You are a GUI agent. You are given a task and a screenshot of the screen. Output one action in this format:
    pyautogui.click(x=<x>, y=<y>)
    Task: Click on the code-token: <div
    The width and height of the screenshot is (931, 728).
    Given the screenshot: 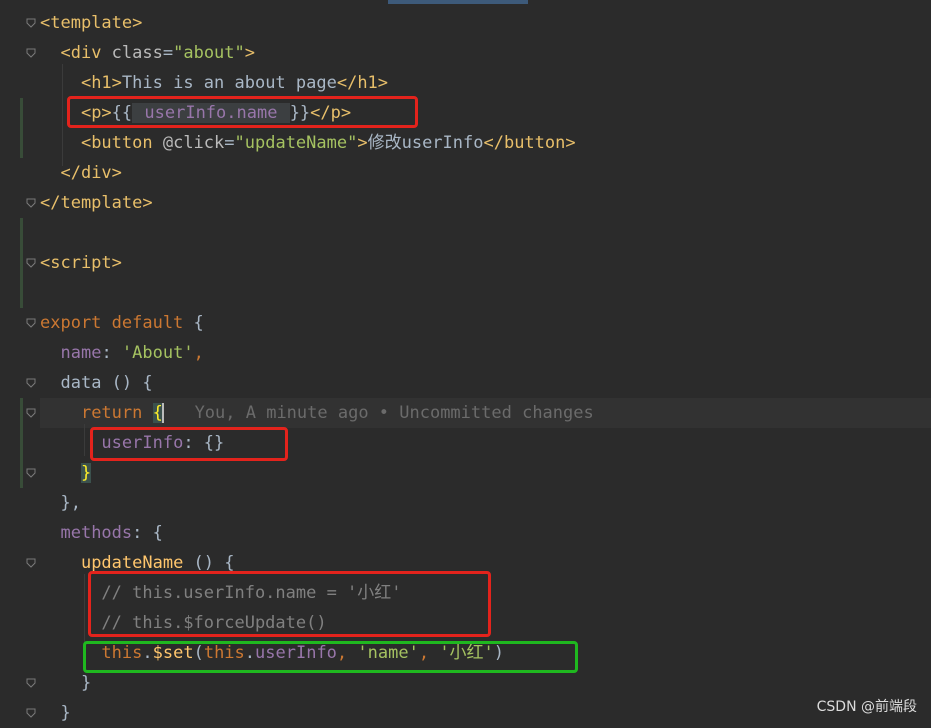 What is the action you would take?
    pyautogui.click(x=86, y=53)
    